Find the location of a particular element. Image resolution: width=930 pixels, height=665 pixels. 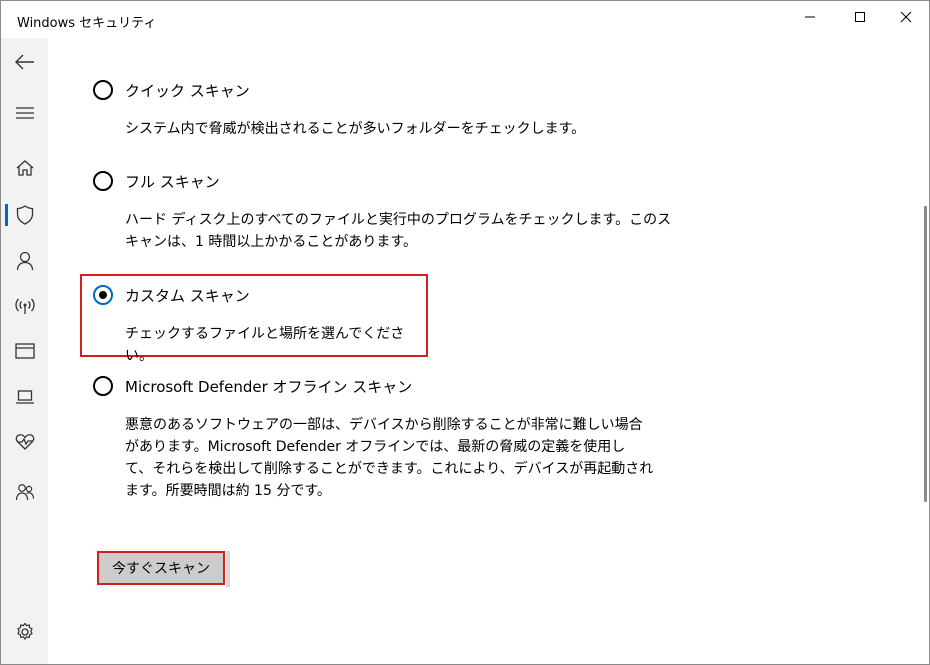

sidebar-item-virus-protection is located at coordinates (24, 215).